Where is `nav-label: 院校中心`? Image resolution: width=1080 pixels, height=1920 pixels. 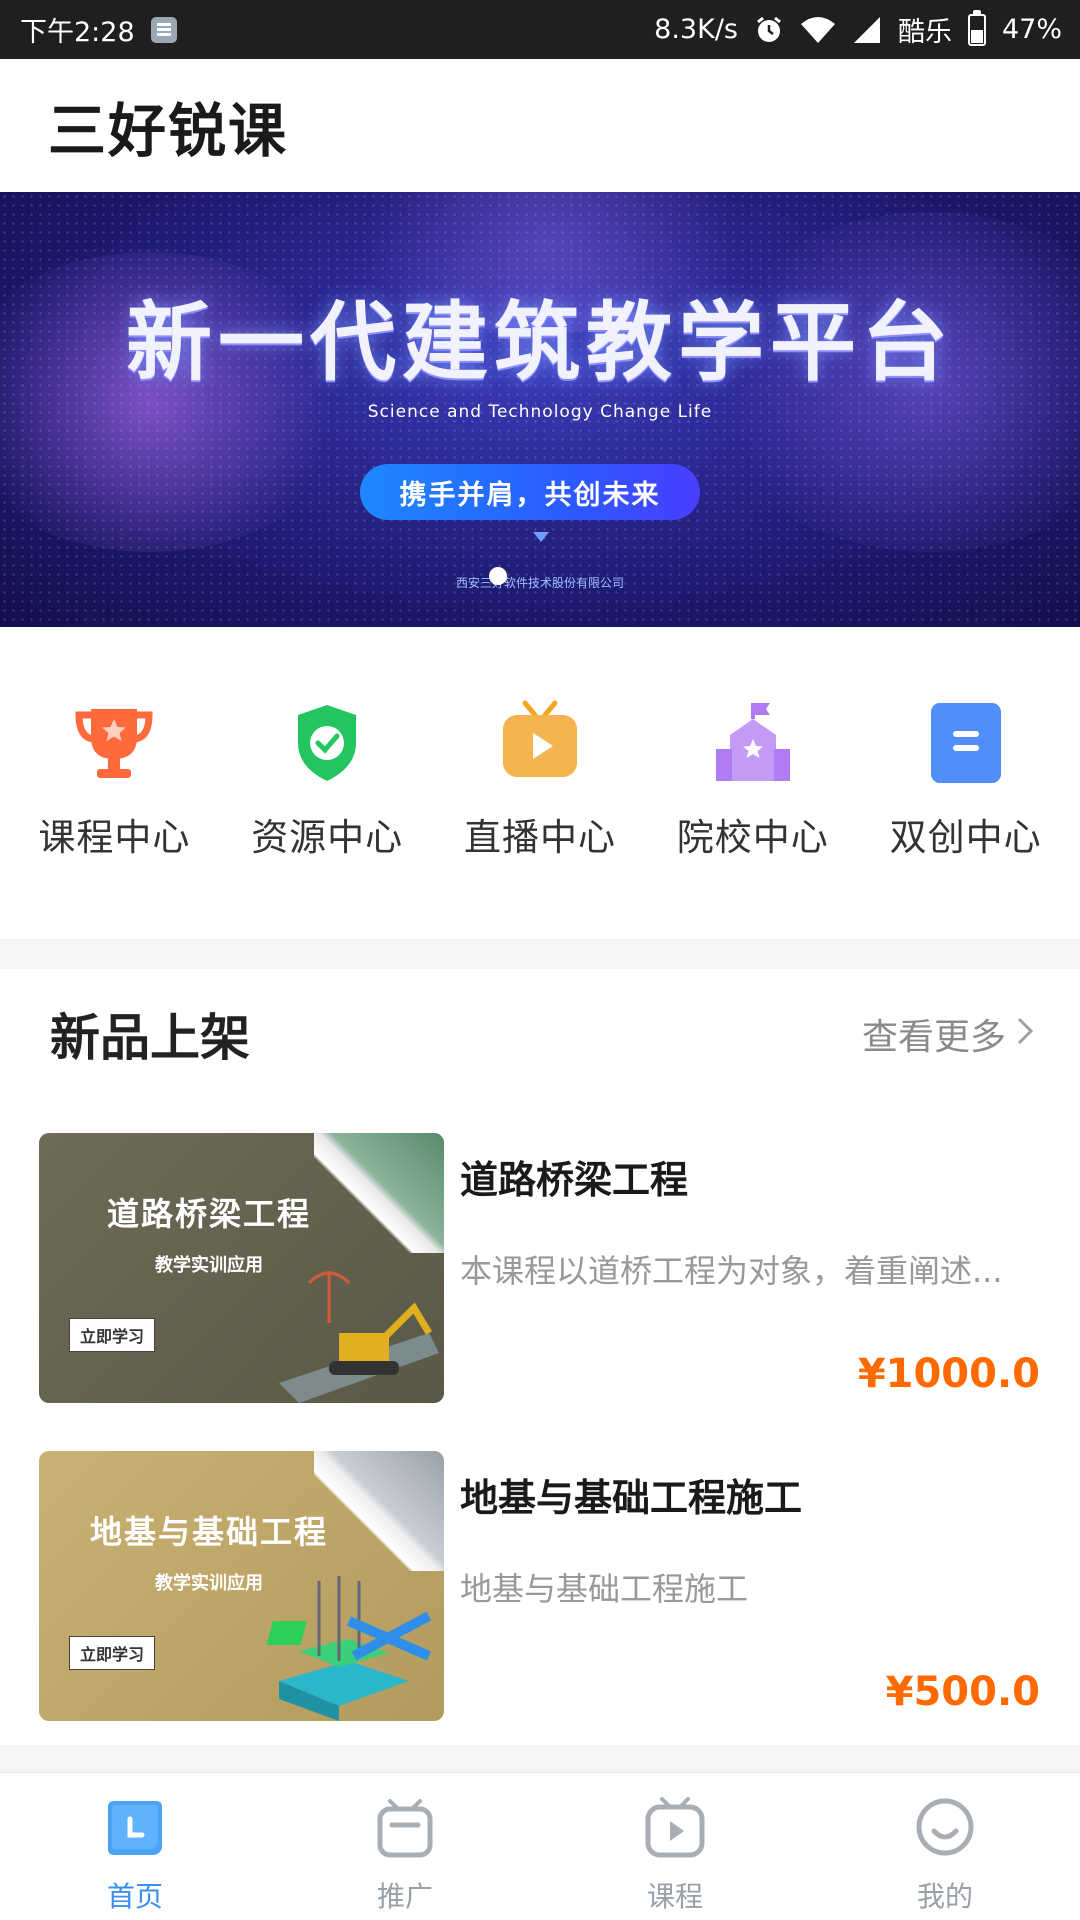
nav-label: 院校中心 is located at coordinates (752, 837).